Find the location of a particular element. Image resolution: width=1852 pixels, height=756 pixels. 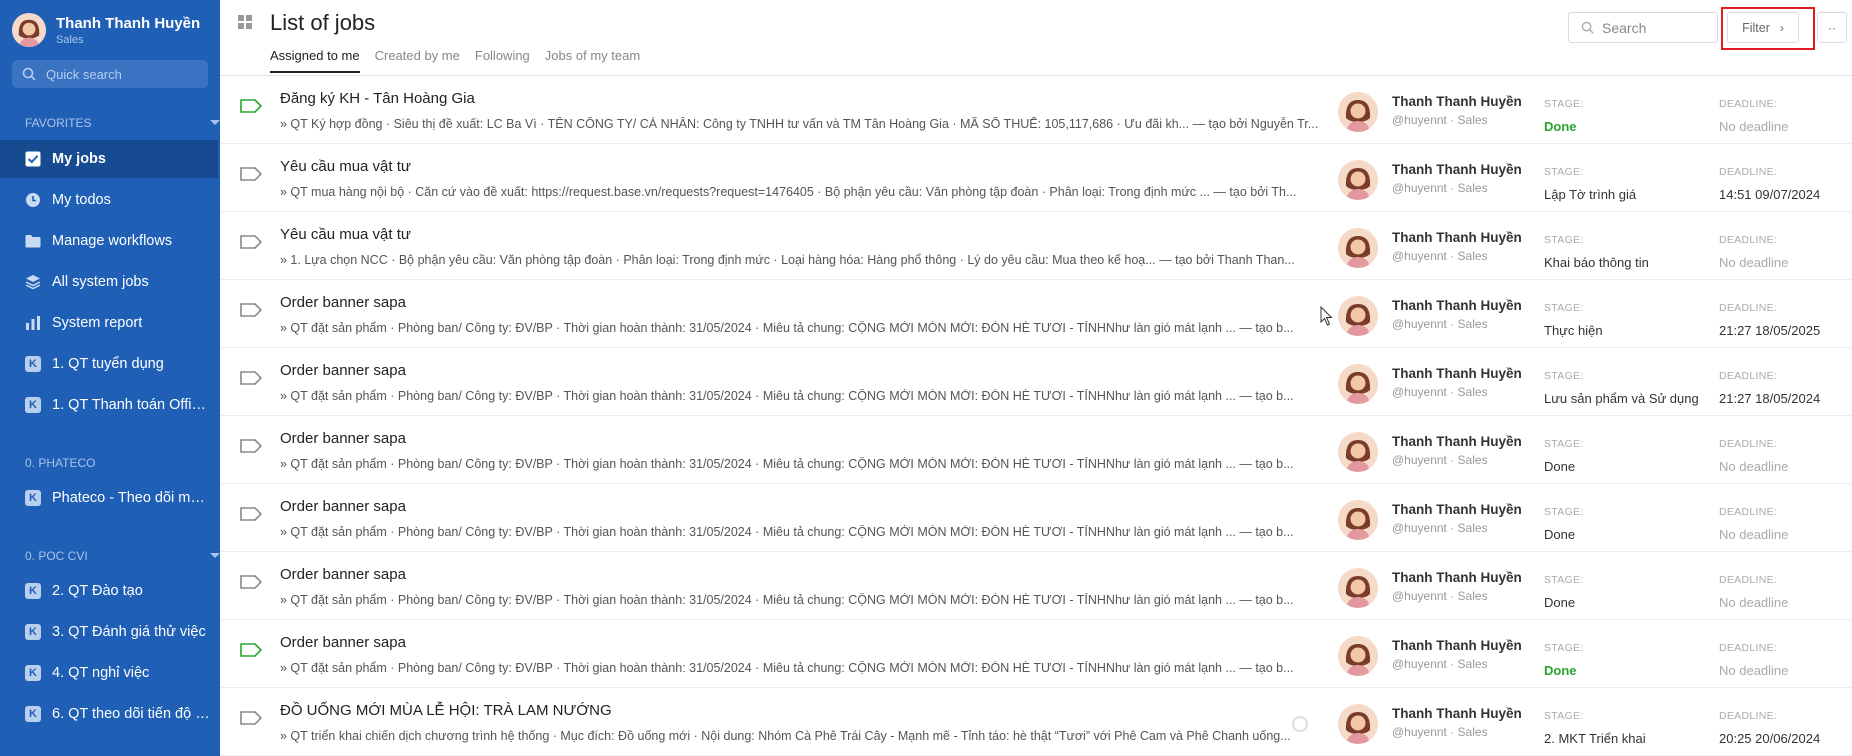

more-options-button: ·· is located at coordinates (1832, 27).